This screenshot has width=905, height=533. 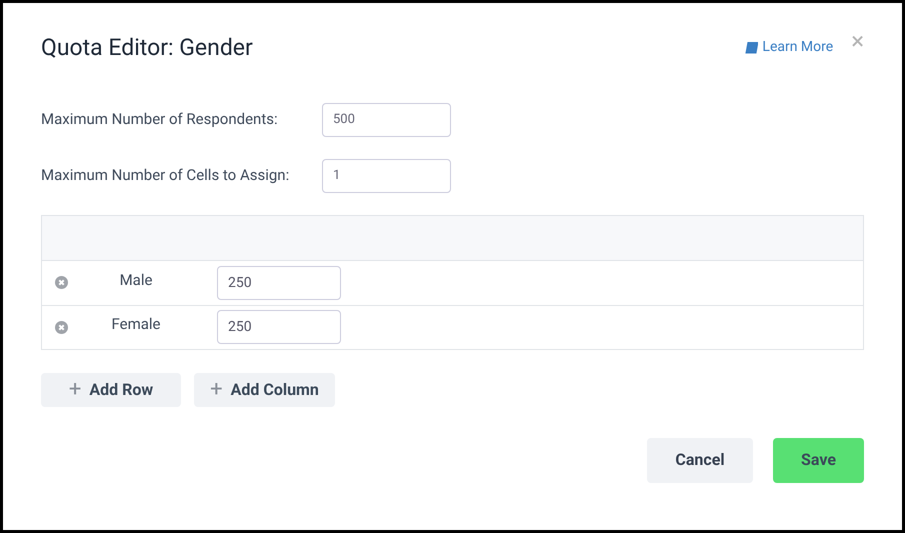 What do you see at coordinates (818, 460) in the screenshot?
I see `save-button: Save` at bounding box center [818, 460].